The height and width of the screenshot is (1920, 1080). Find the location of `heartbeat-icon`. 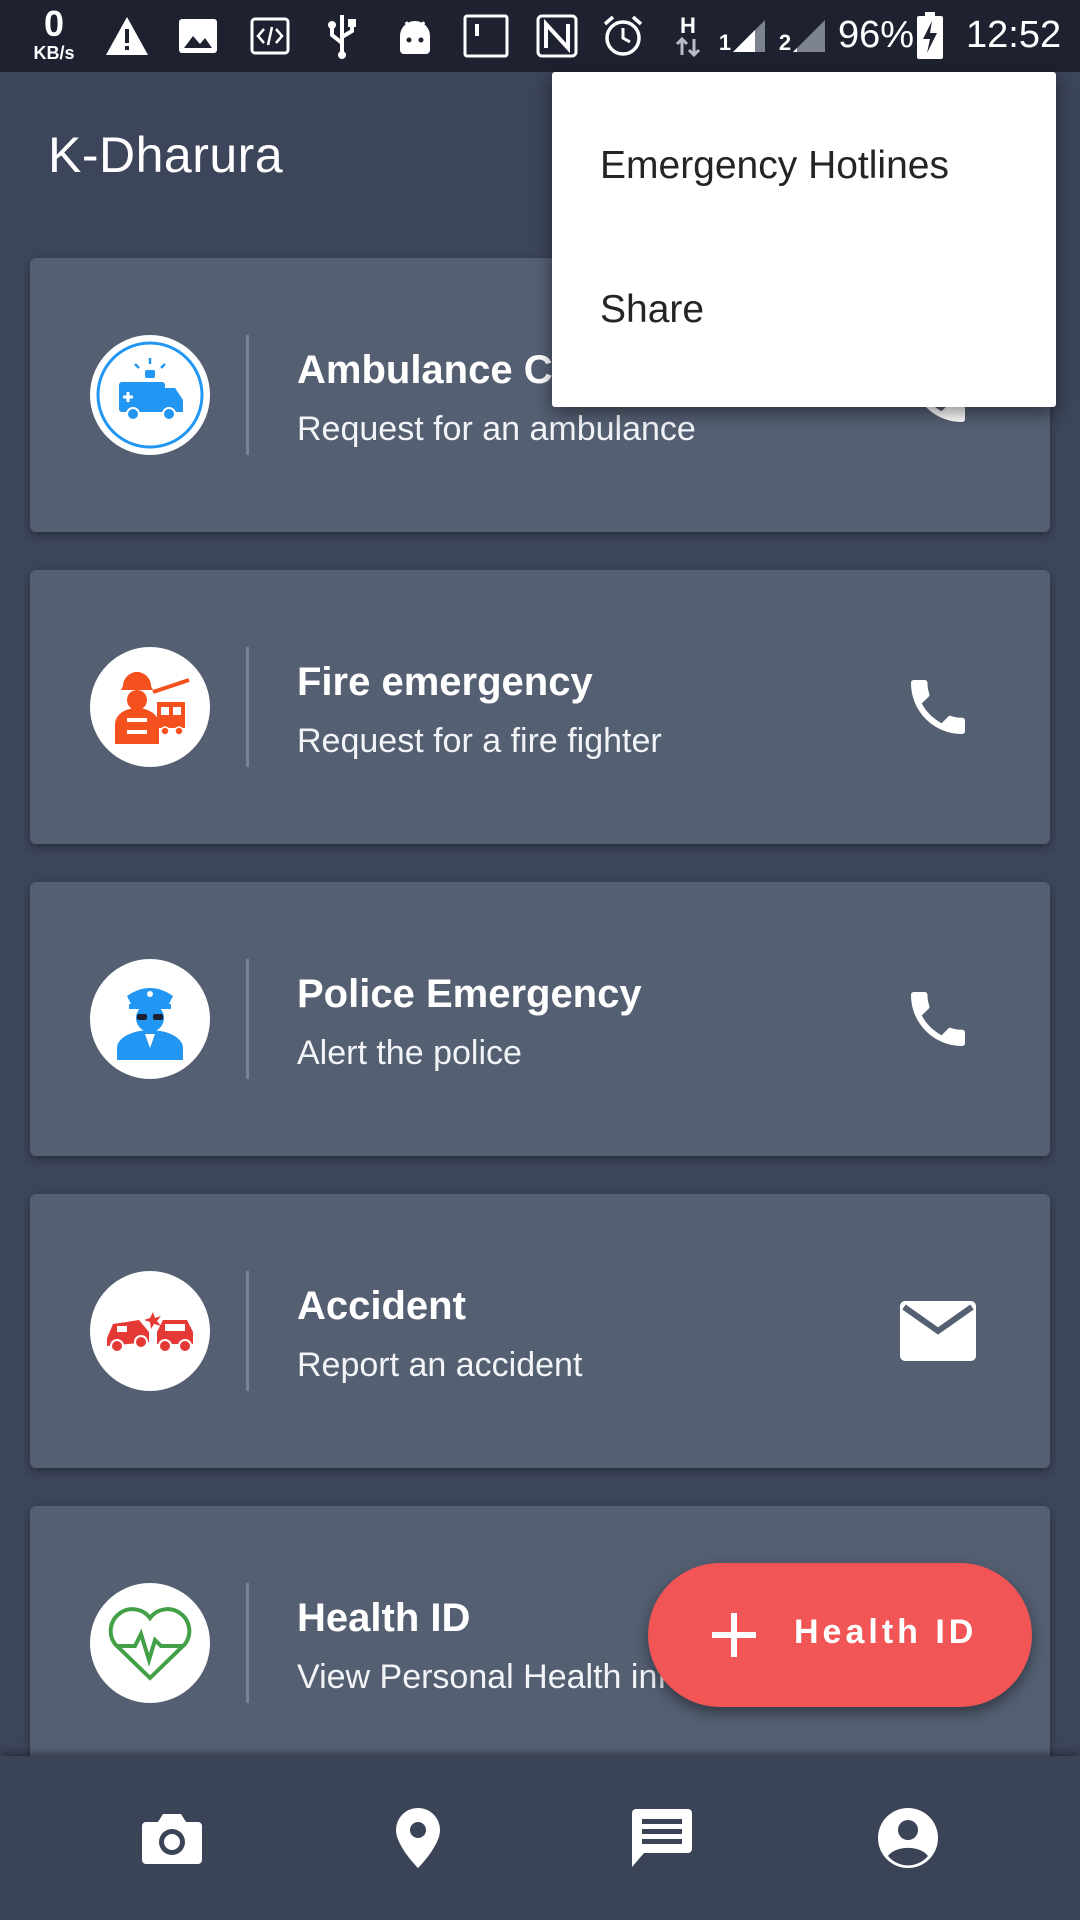

heartbeat-icon is located at coordinates (150, 1643).